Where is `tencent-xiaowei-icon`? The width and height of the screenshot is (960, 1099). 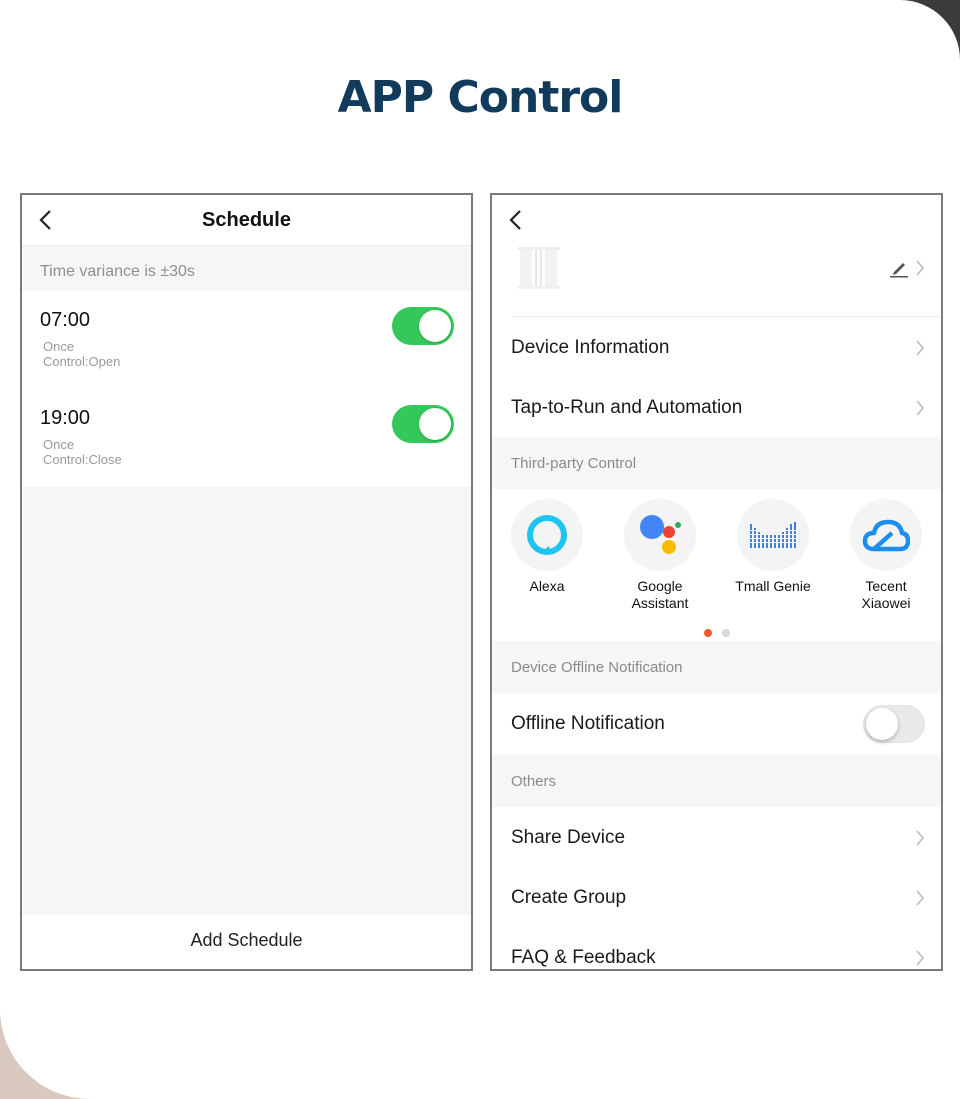 tencent-xiaowei-icon is located at coordinates (886, 535).